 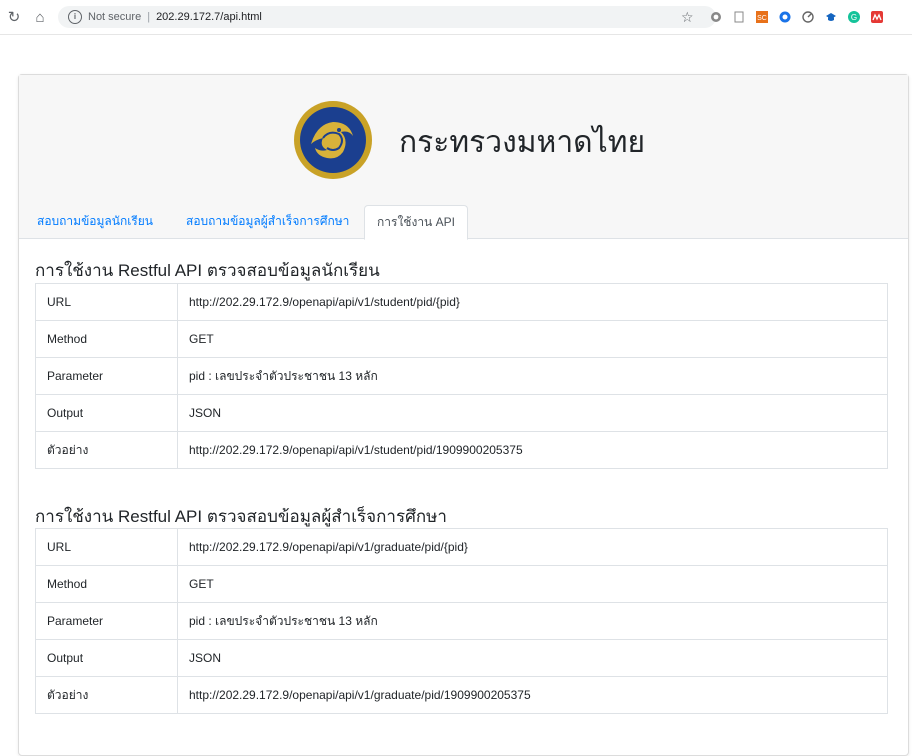 I want to click on extension-blue-circle-icon, so click(x=785, y=17).